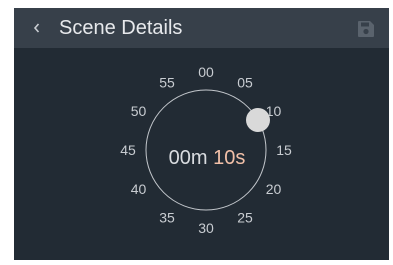 The image size is (393, 265). I want to click on dial-tick-25: 25, so click(245, 218).